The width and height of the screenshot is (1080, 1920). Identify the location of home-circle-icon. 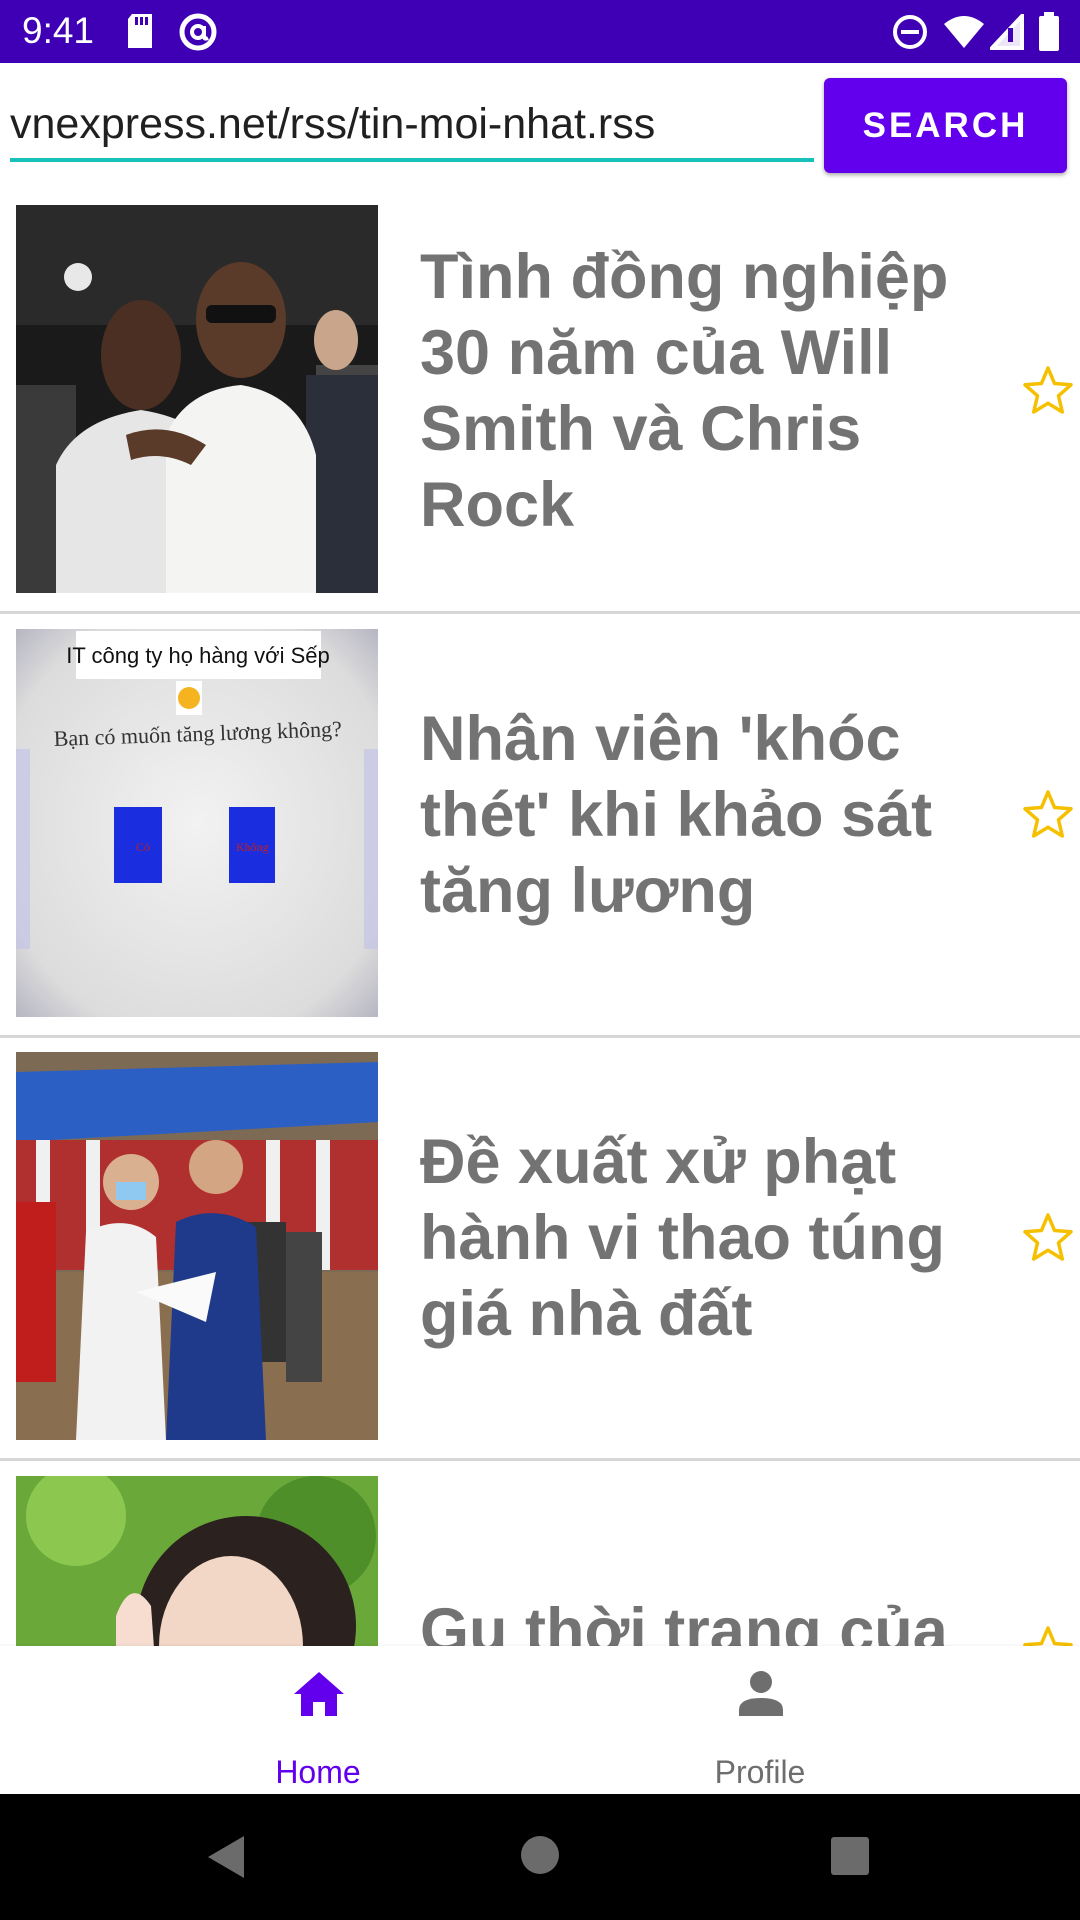
(540, 1857).